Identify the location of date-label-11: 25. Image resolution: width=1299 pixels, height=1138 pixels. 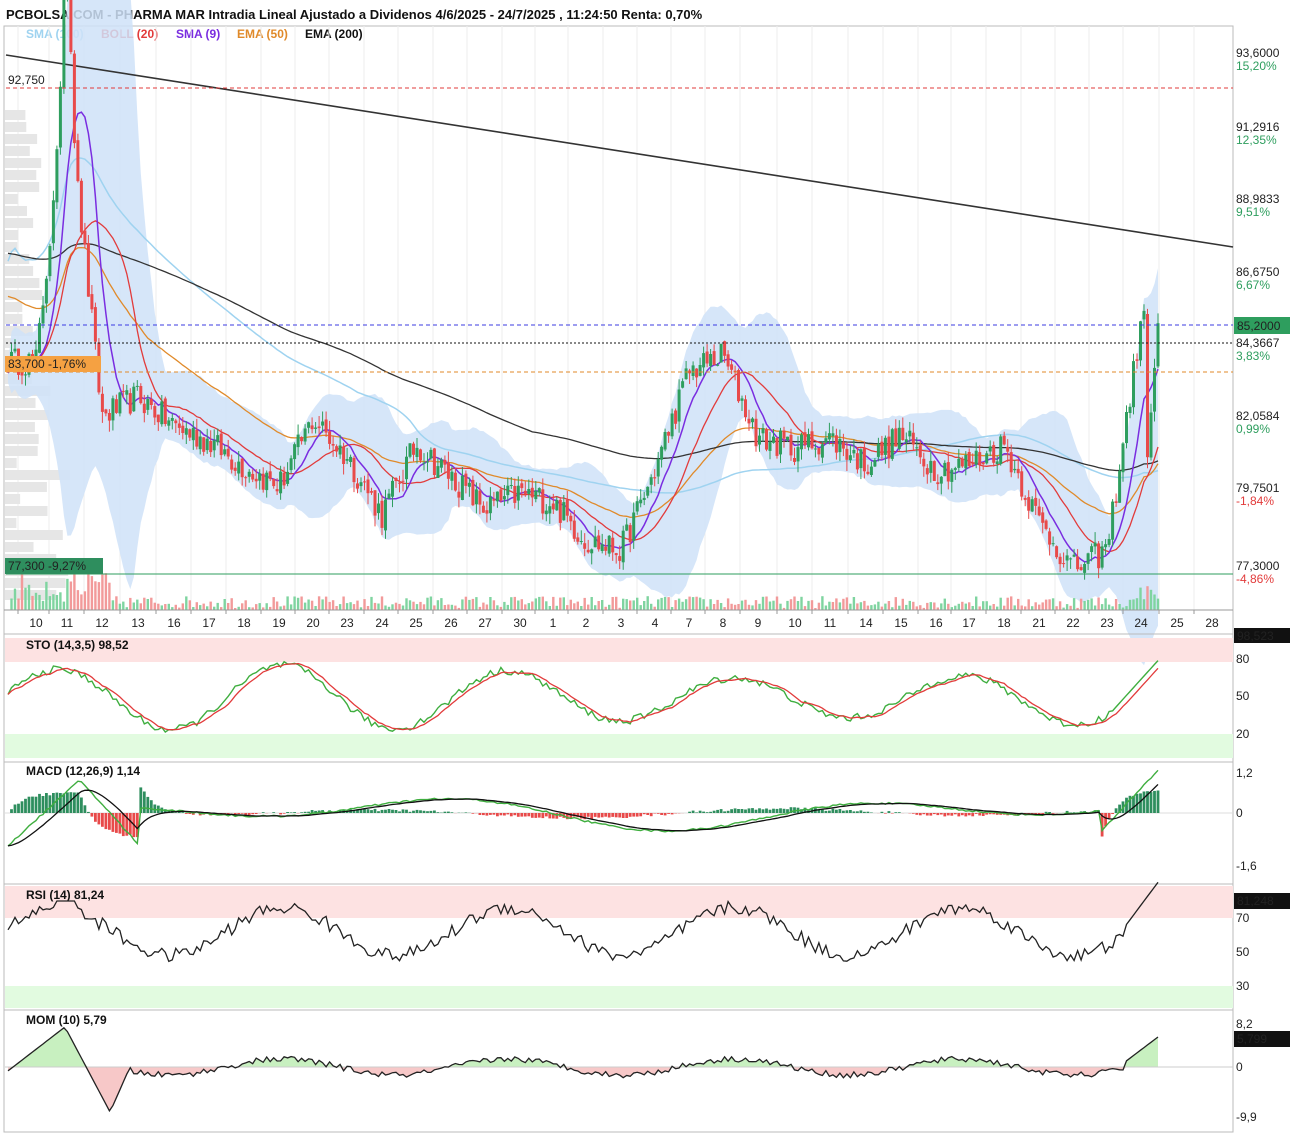
(416, 623).